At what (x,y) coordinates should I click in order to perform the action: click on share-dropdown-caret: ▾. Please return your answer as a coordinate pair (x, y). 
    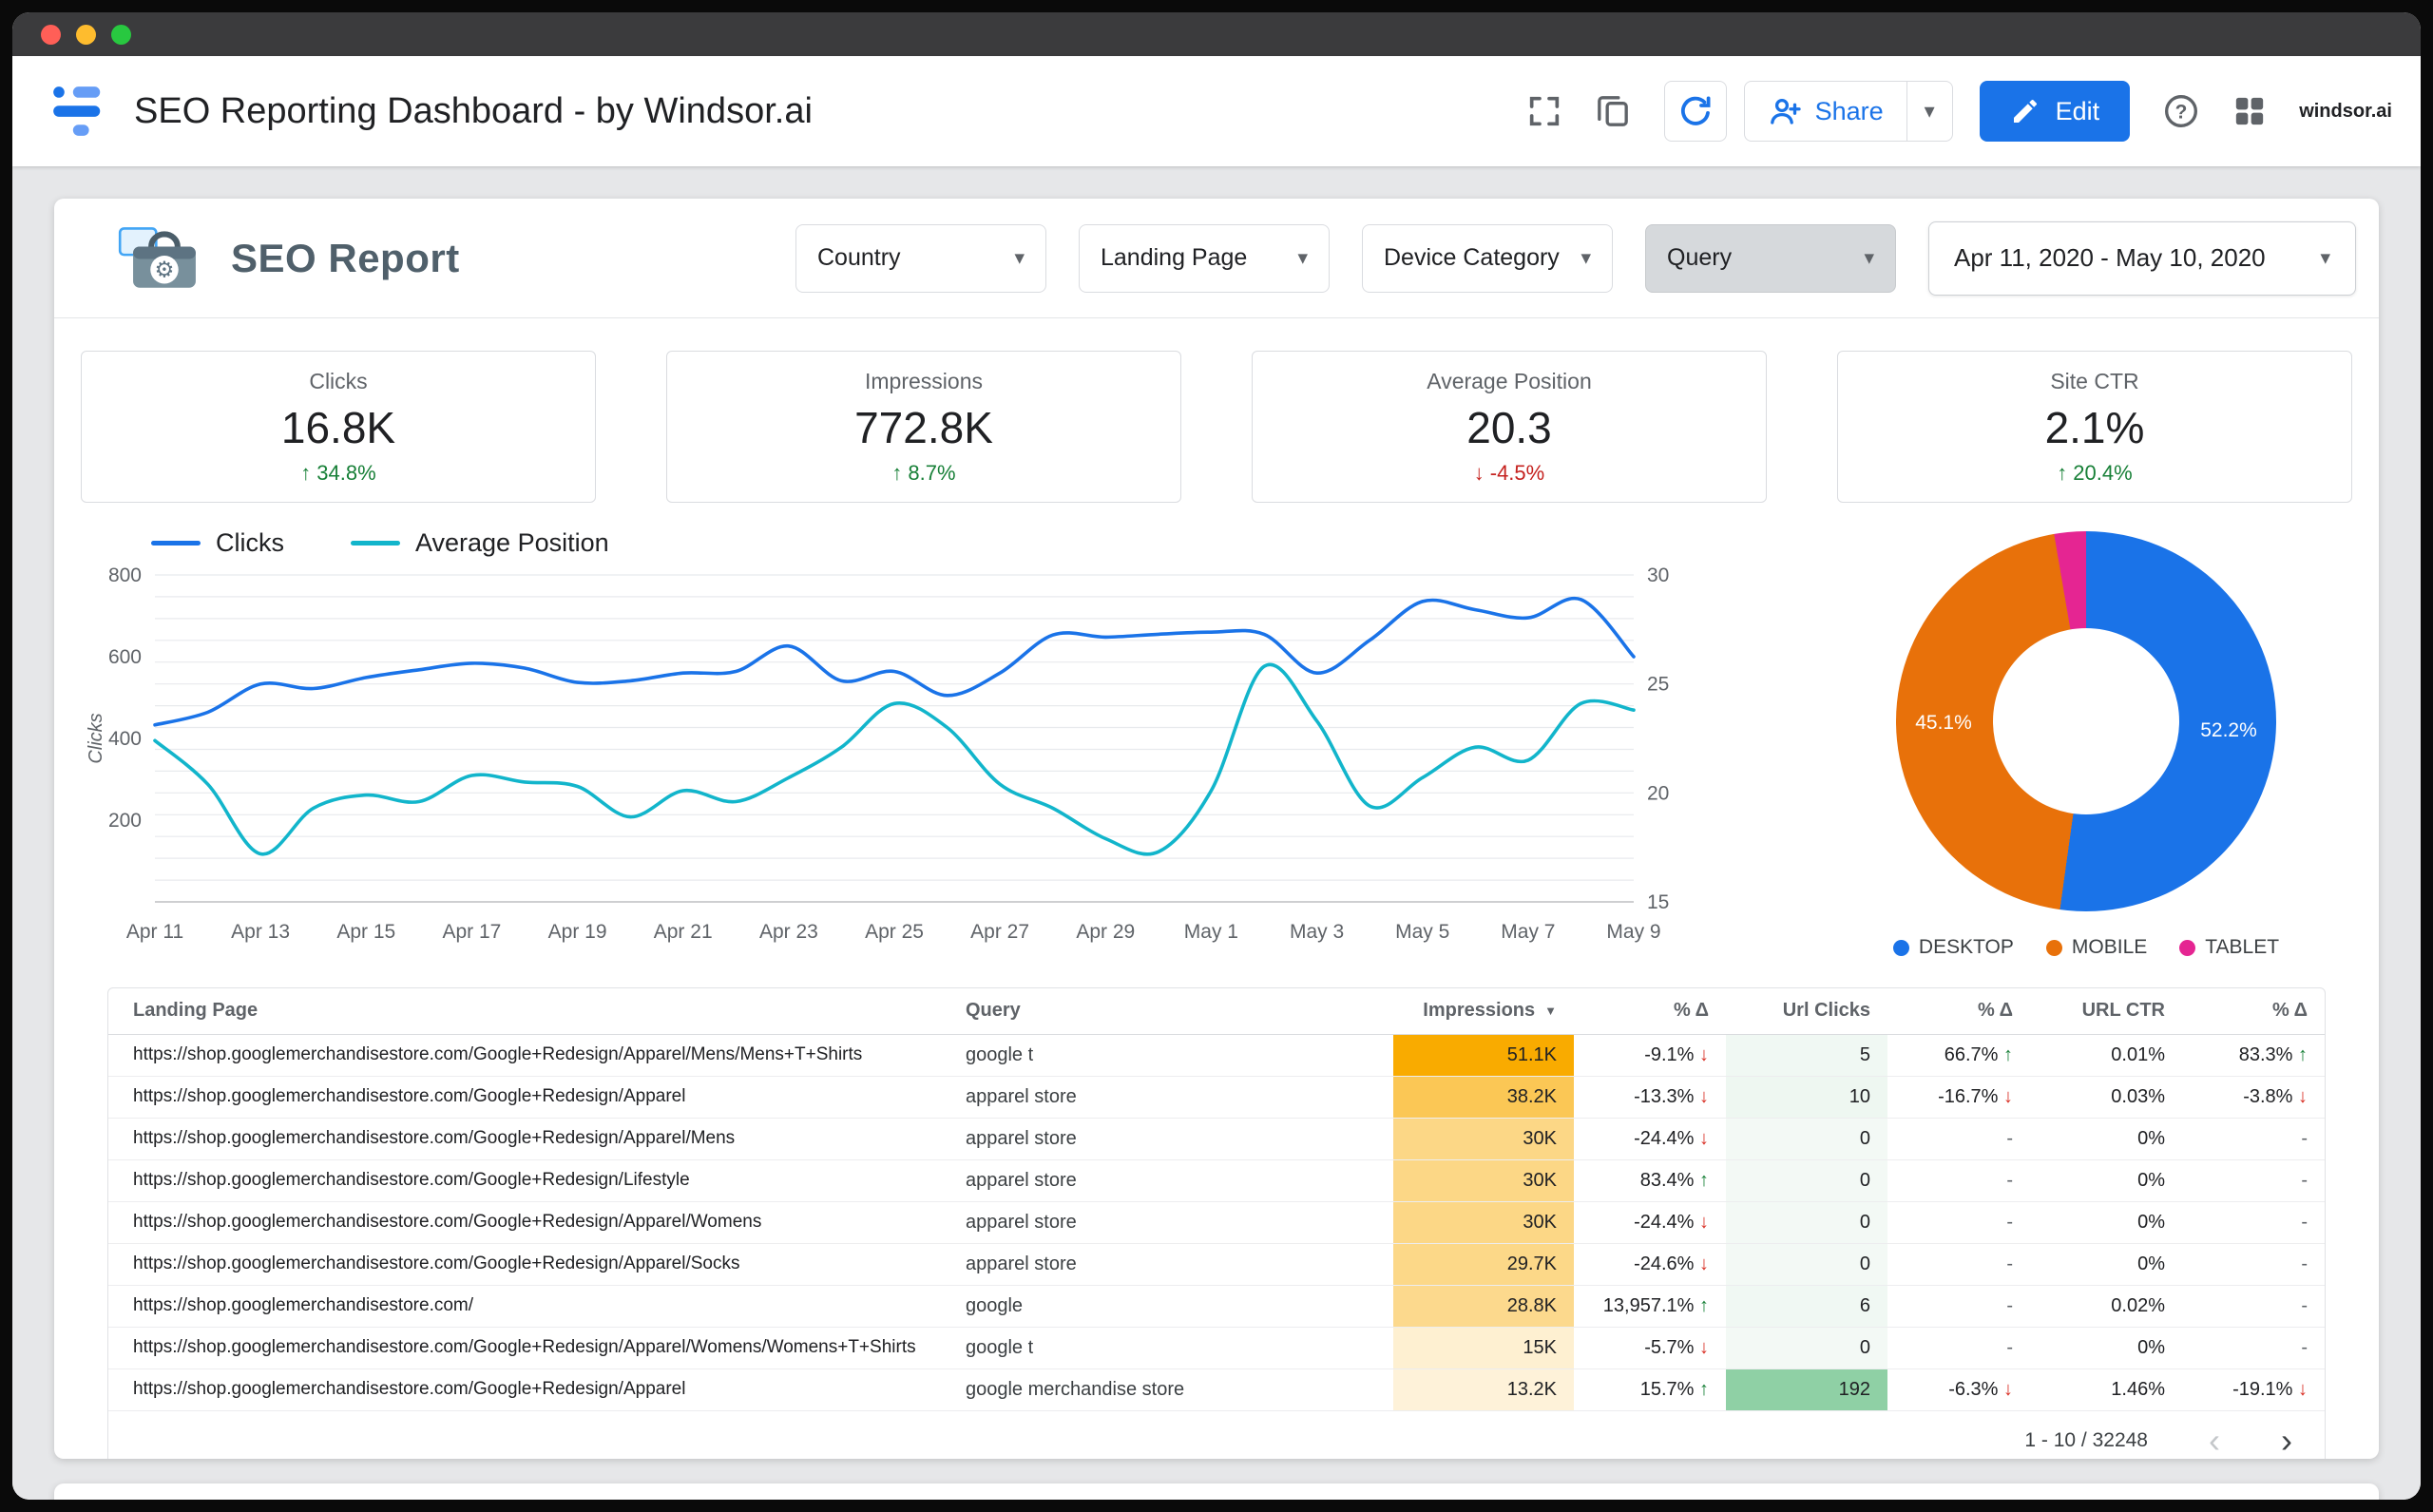
    Looking at the image, I should click on (1929, 111).